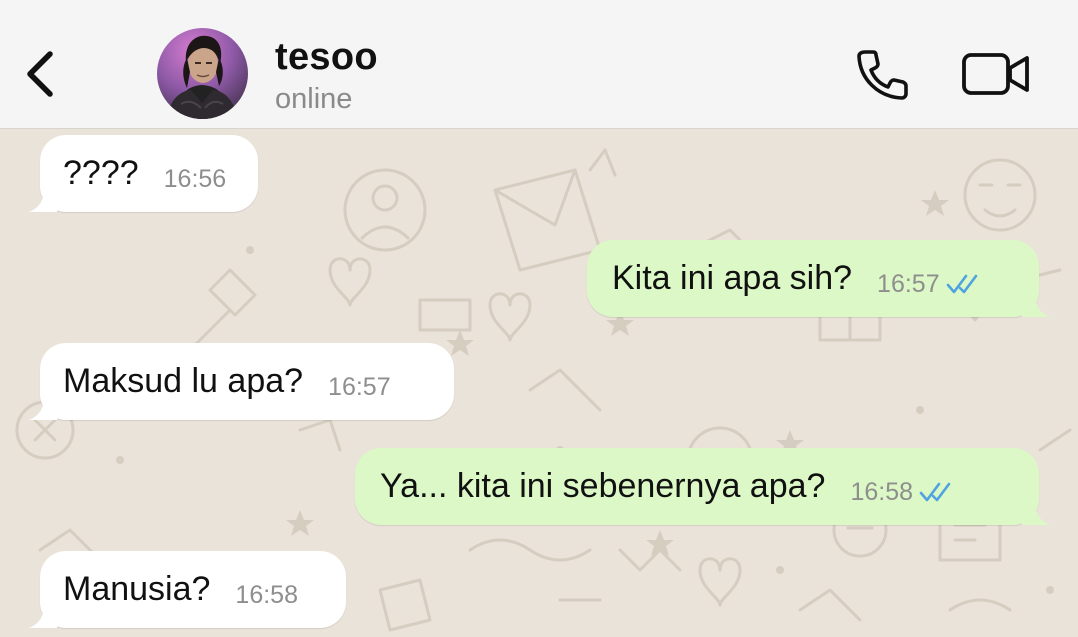  Describe the element at coordinates (202, 77) in the screenshot. I see `avatar-image` at that location.